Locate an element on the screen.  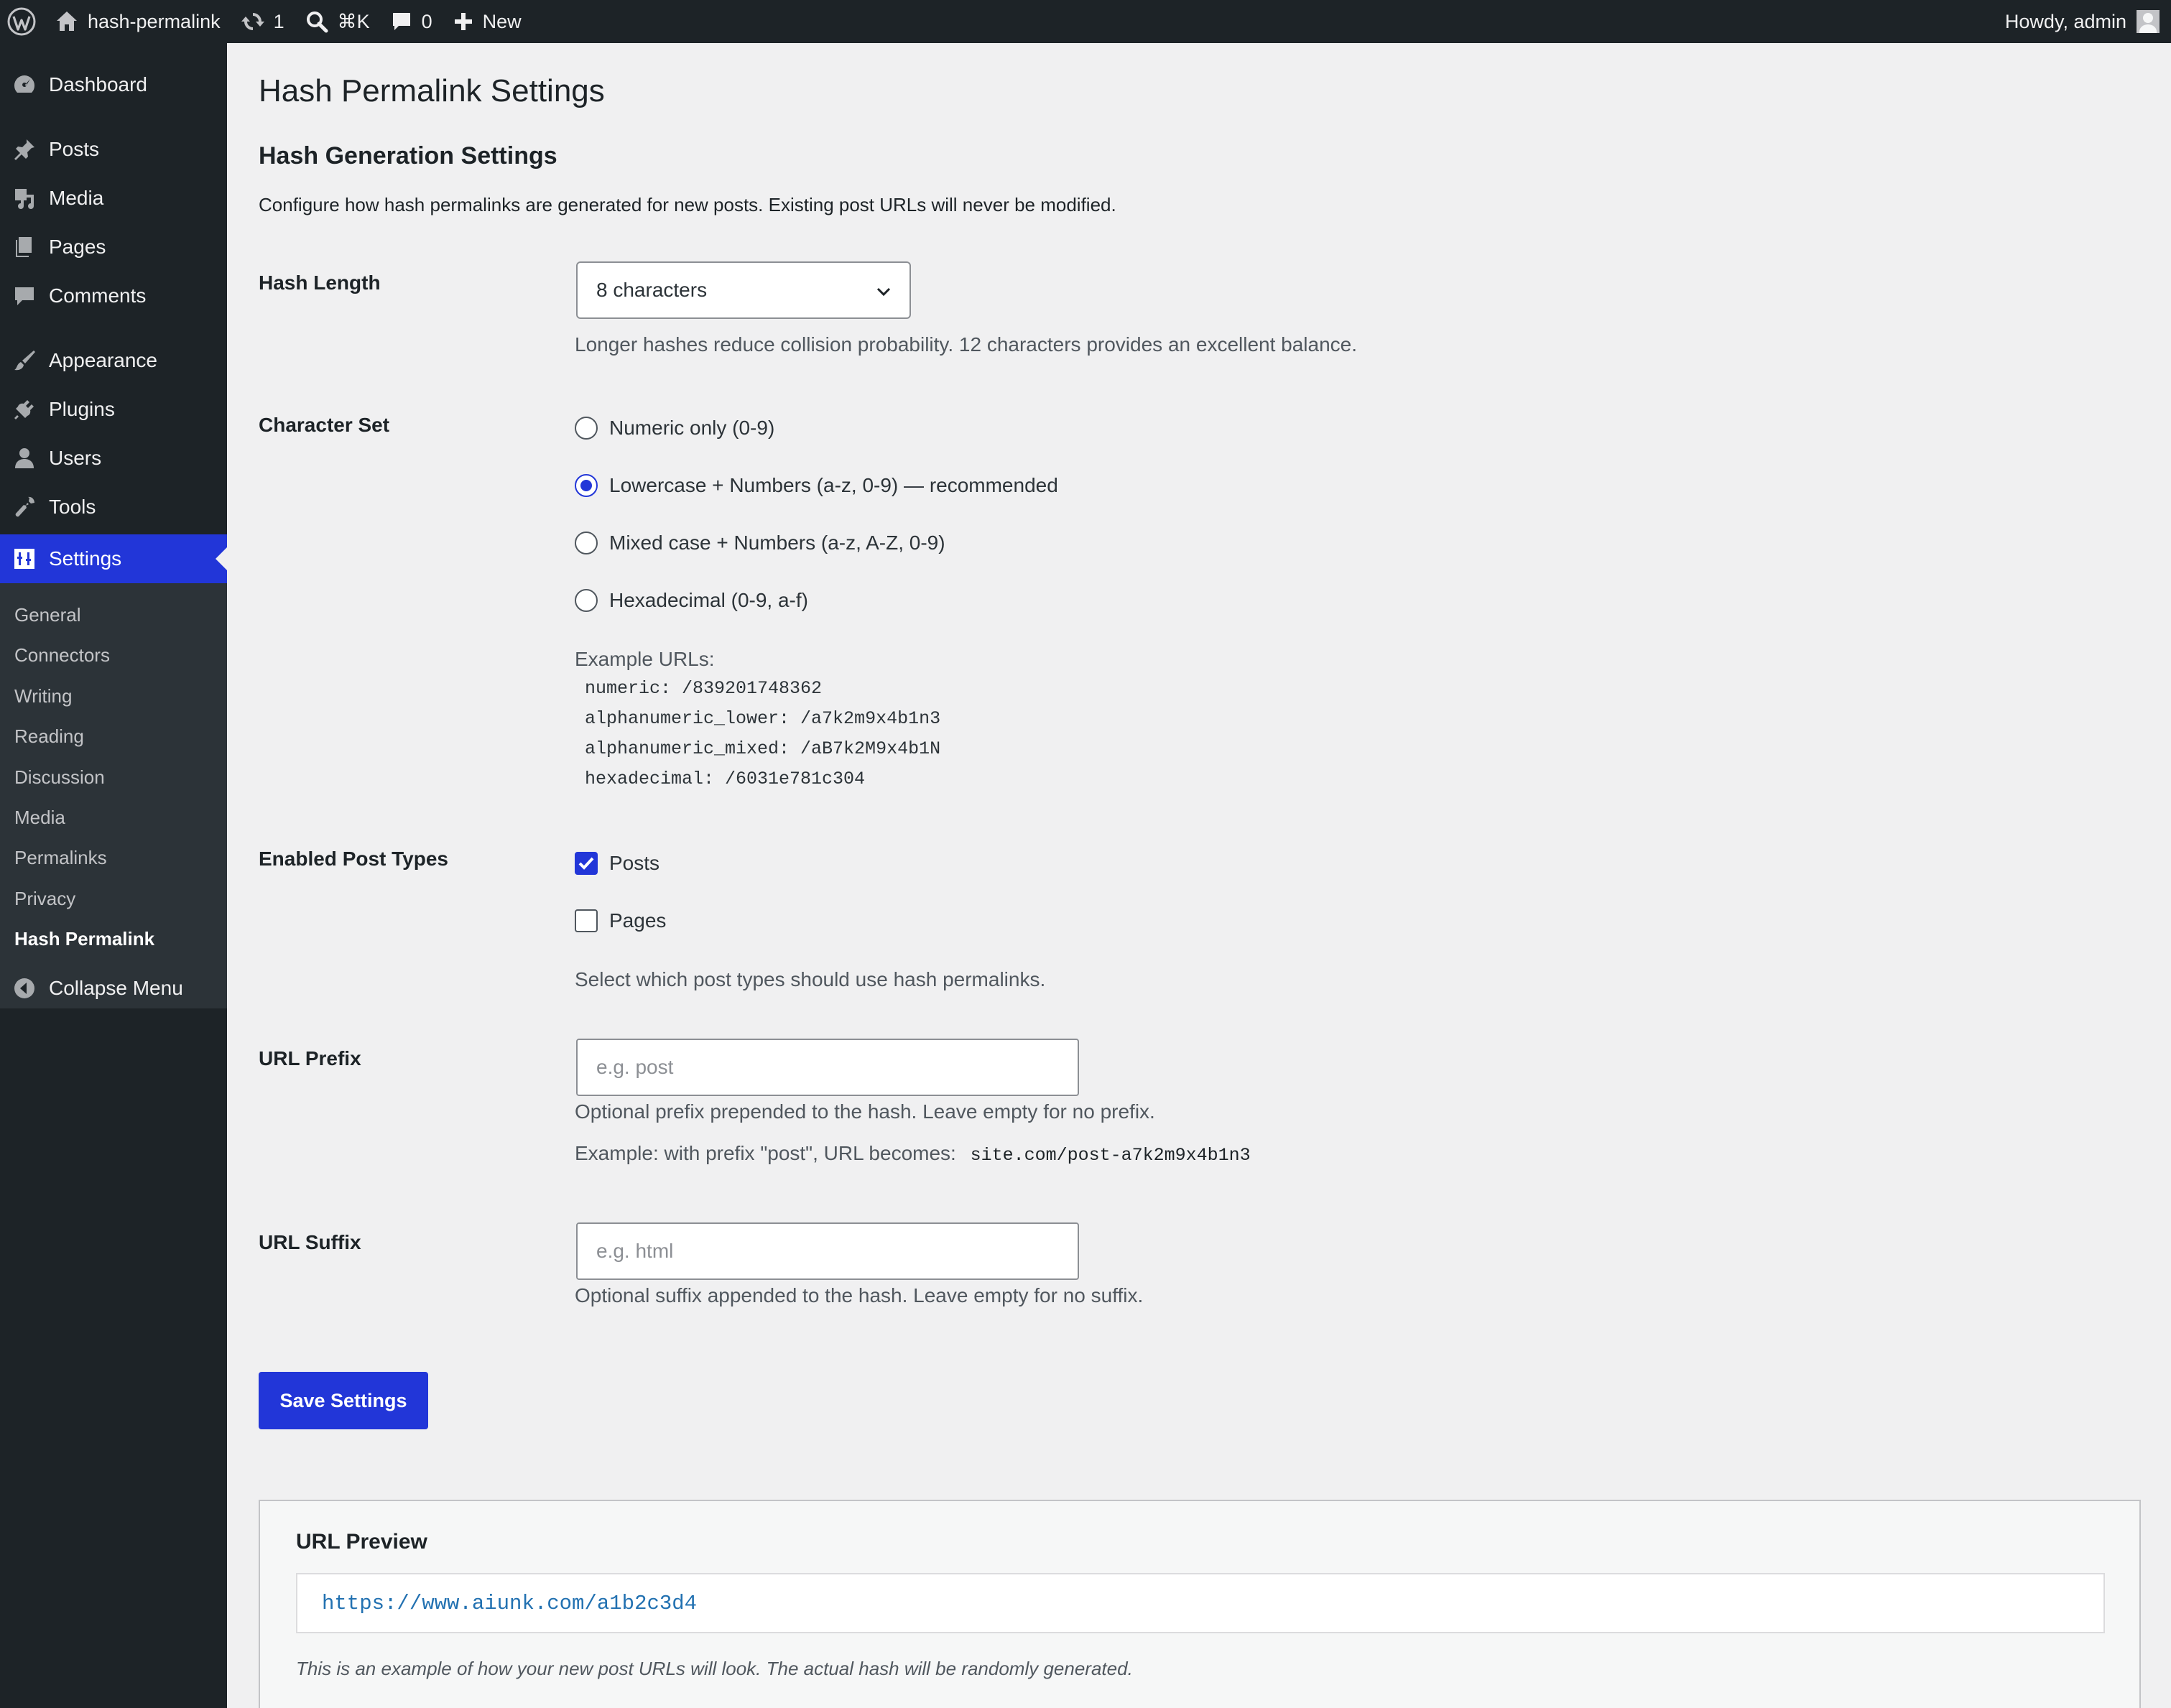
pin-icon is located at coordinates (24, 149).